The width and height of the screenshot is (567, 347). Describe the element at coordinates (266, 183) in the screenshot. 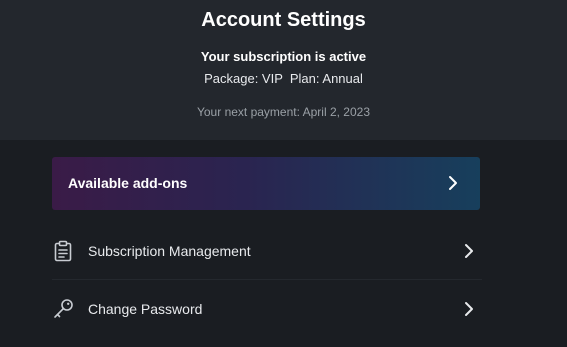

I see `available-addons-button: Available add-ons` at that location.